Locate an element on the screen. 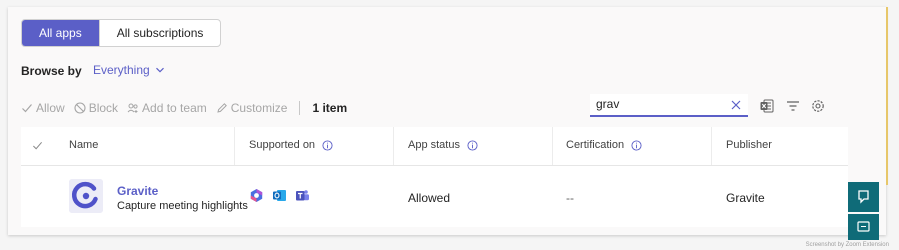 Image resolution: width=899 pixels, height=250 pixels. allow-label: Allow is located at coordinates (50, 108).